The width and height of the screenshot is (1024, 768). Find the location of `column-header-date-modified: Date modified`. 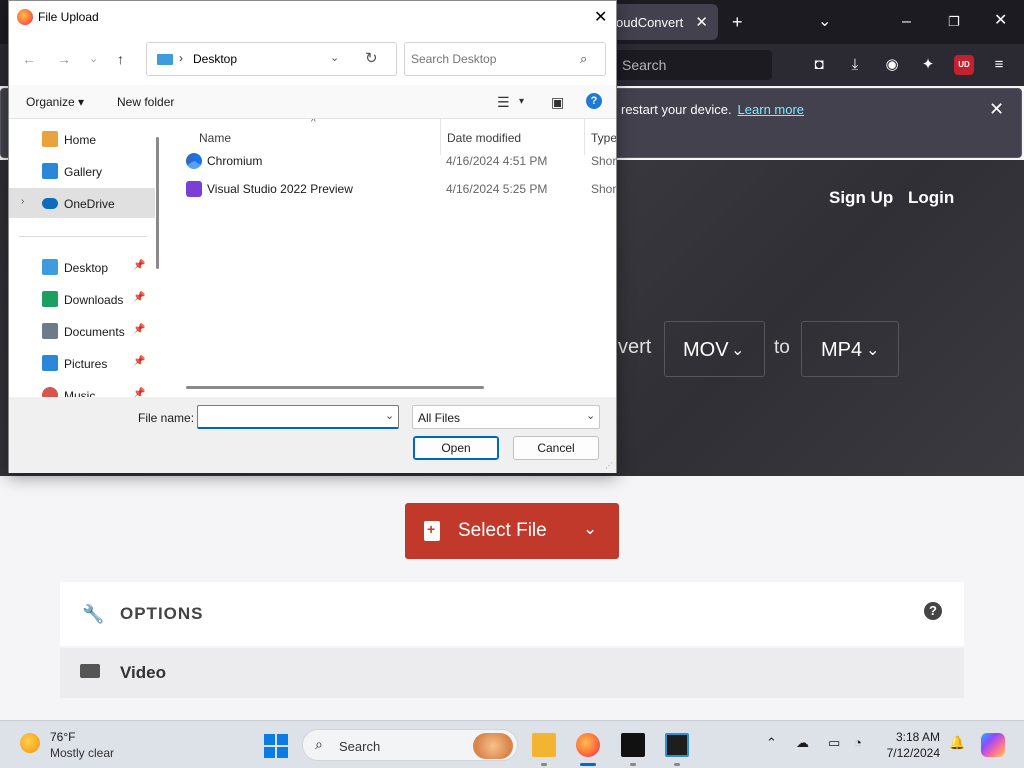

column-header-date-modified: Date modified is located at coordinates (484, 138).